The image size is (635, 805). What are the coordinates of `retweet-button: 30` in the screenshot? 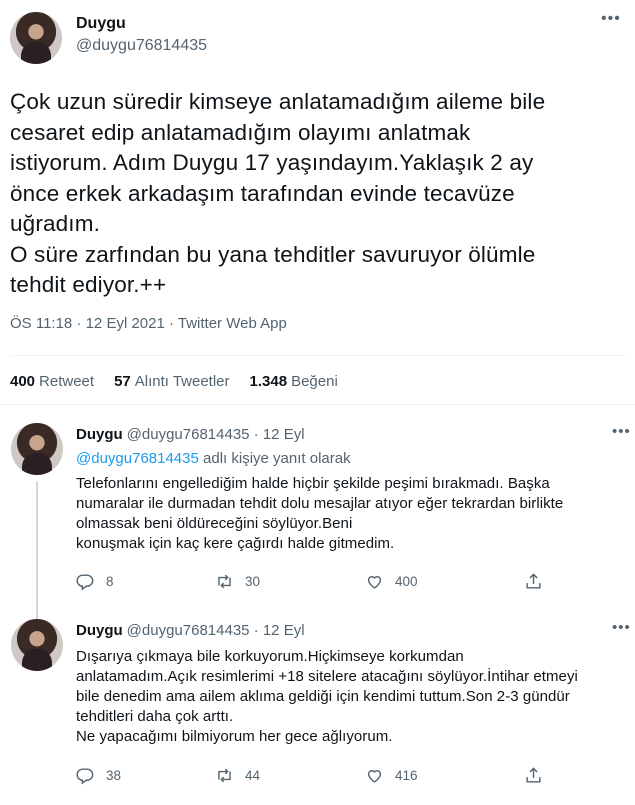 It's located at (237, 581).